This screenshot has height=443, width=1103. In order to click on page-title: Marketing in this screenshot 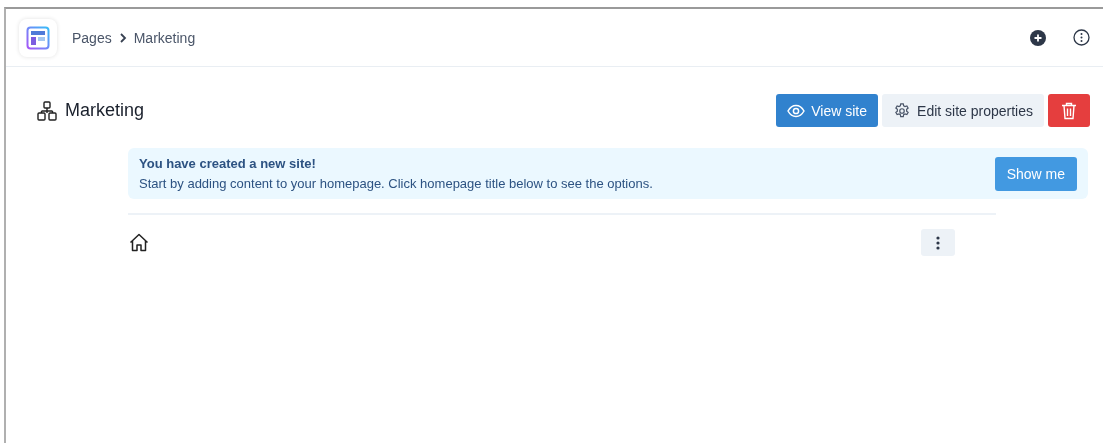, I will do `click(105, 110)`.